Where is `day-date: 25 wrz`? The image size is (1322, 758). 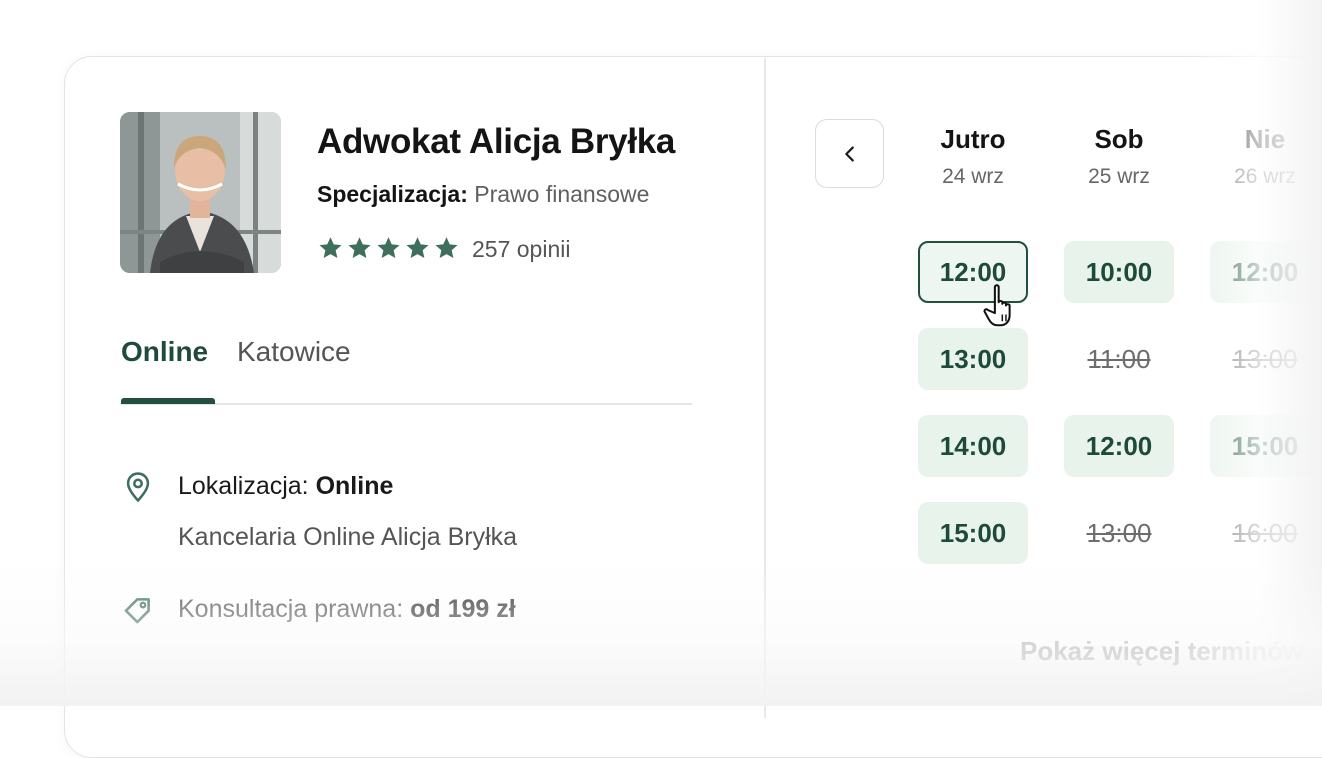
day-date: 25 wrz is located at coordinates (1119, 176).